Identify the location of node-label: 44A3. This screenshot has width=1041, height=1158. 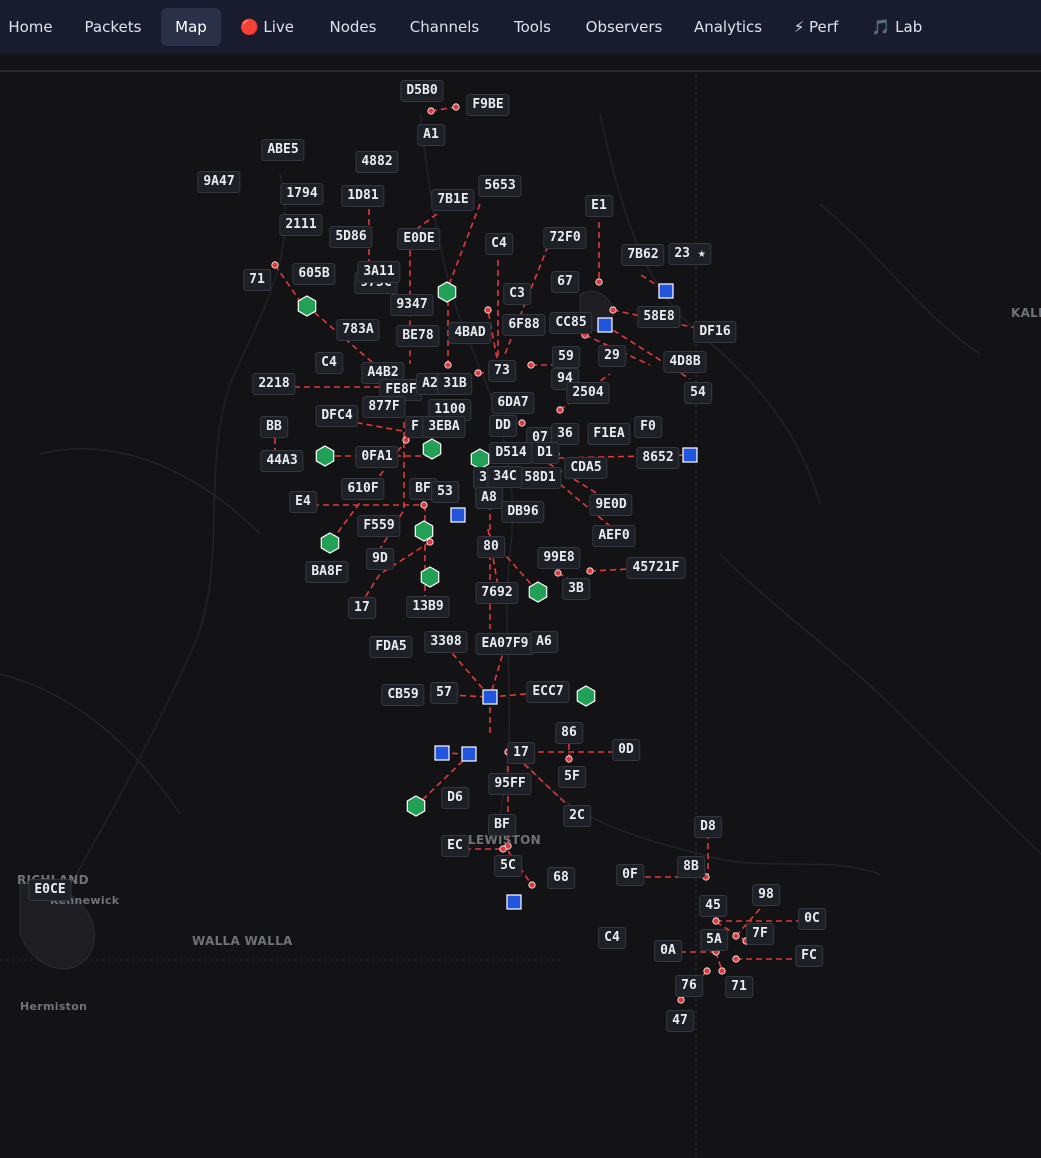
(282, 461).